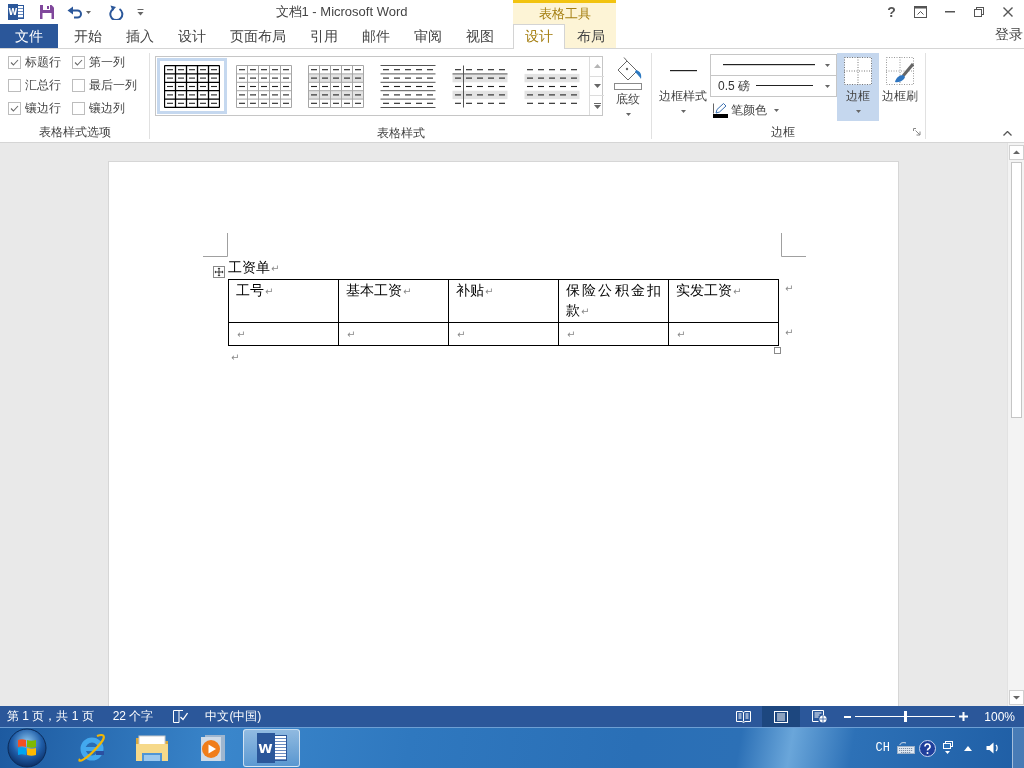  What do you see at coordinates (215, 245) in the screenshot?
I see `margin-corner-icon` at bounding box center [215, 245].